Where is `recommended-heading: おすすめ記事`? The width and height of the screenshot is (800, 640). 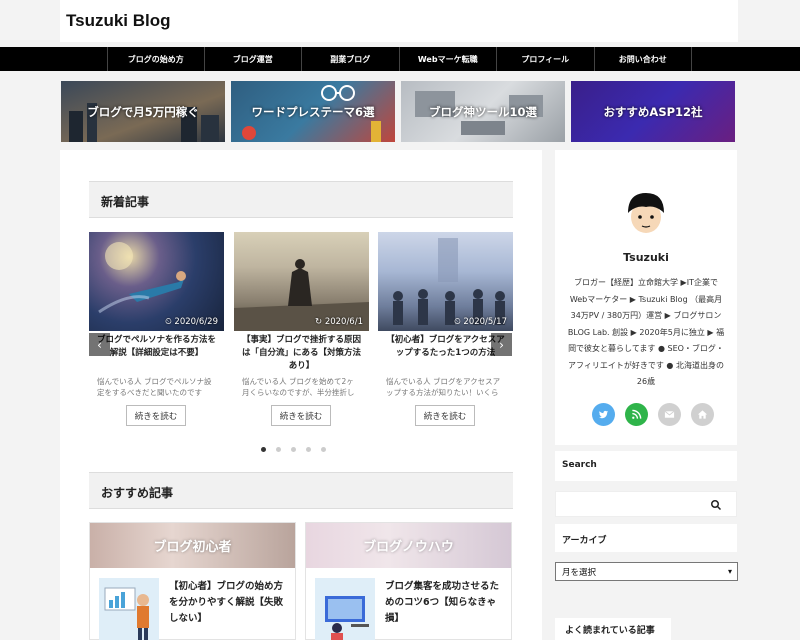
recommended-heading: おすすめ記事 is located at coordinates (301, 490).